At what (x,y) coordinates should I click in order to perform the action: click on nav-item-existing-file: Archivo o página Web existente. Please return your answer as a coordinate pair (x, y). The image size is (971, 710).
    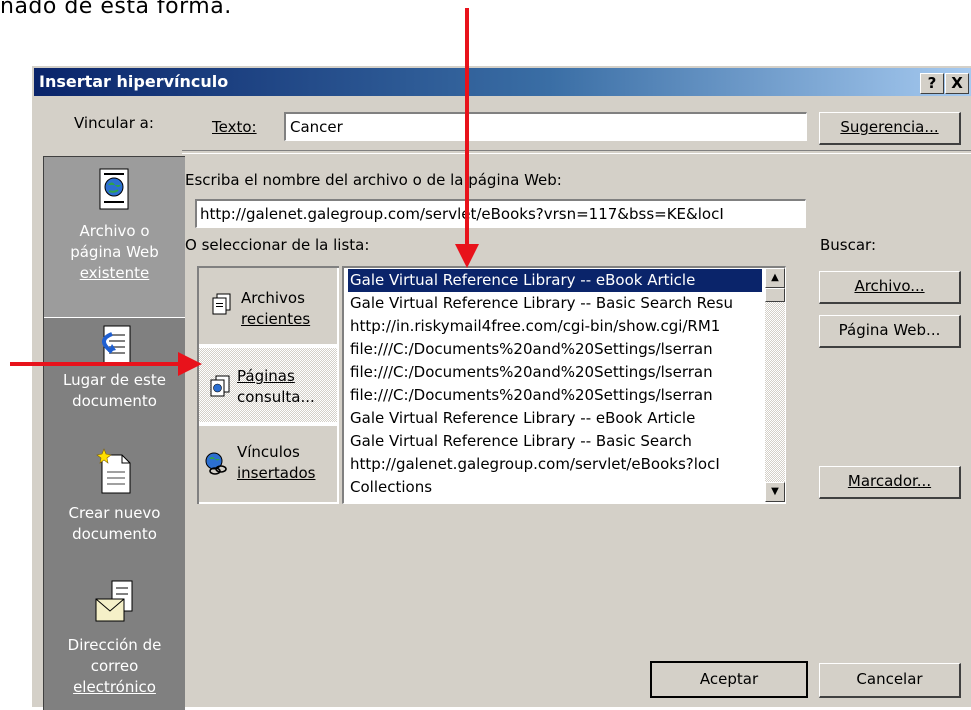
    Looking at the image, I should click on (114, 237).